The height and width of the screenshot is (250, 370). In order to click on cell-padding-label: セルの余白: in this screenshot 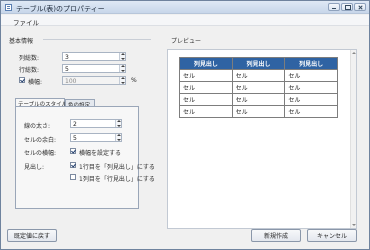, I will do `click(40, 140)`.